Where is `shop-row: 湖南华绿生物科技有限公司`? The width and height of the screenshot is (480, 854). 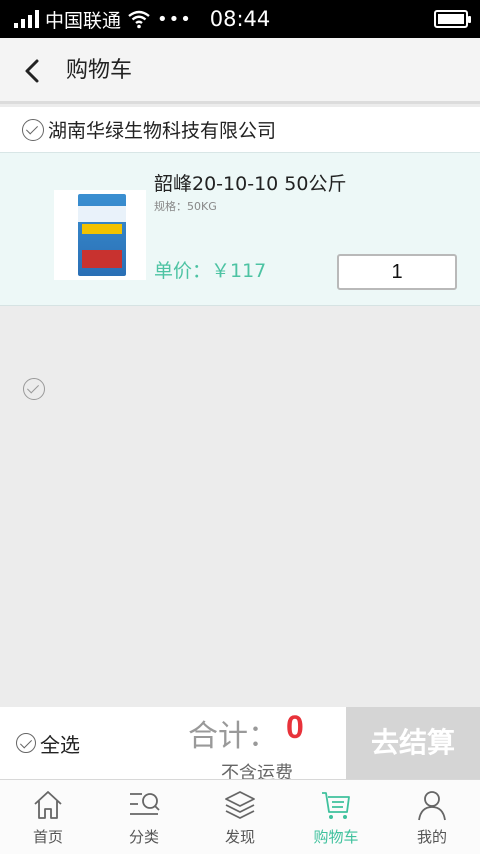
shop-row: 湖南华绿生物科技有限公司 is located at coordinates (240, 130).